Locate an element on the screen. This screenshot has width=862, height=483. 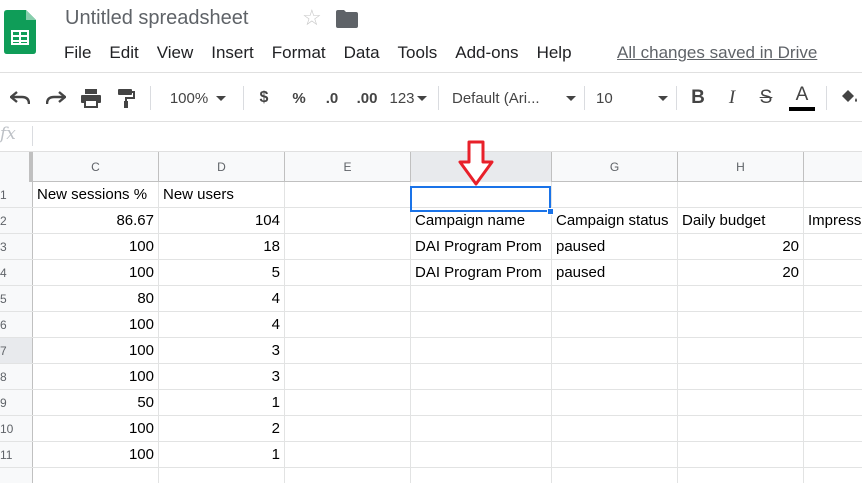
zoom-select: 100% is located at coordinates (198, 98).